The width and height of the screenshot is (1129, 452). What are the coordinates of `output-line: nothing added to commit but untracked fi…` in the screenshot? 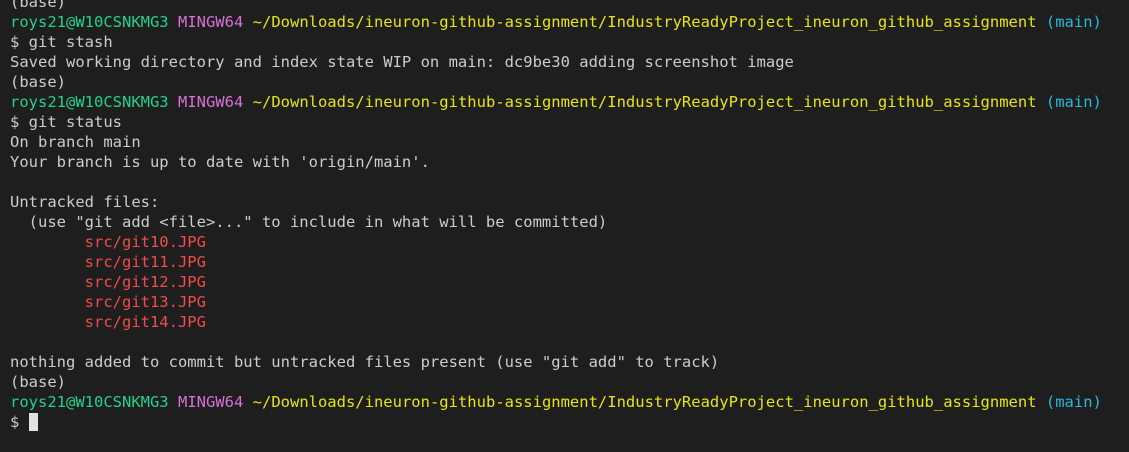 It's located at (365, 362).